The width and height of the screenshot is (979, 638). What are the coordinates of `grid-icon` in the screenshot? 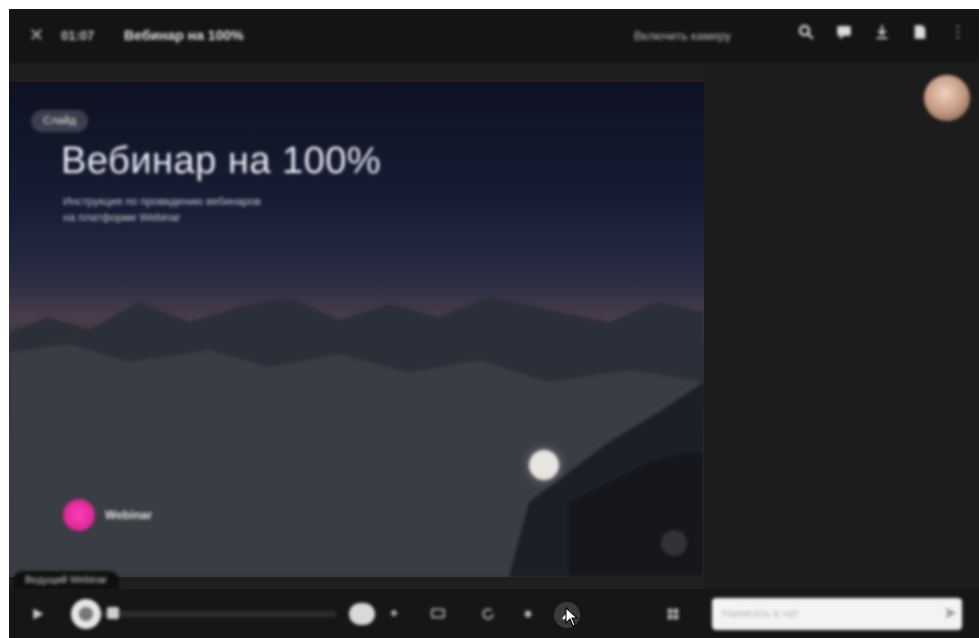 It's located at (673, 614).